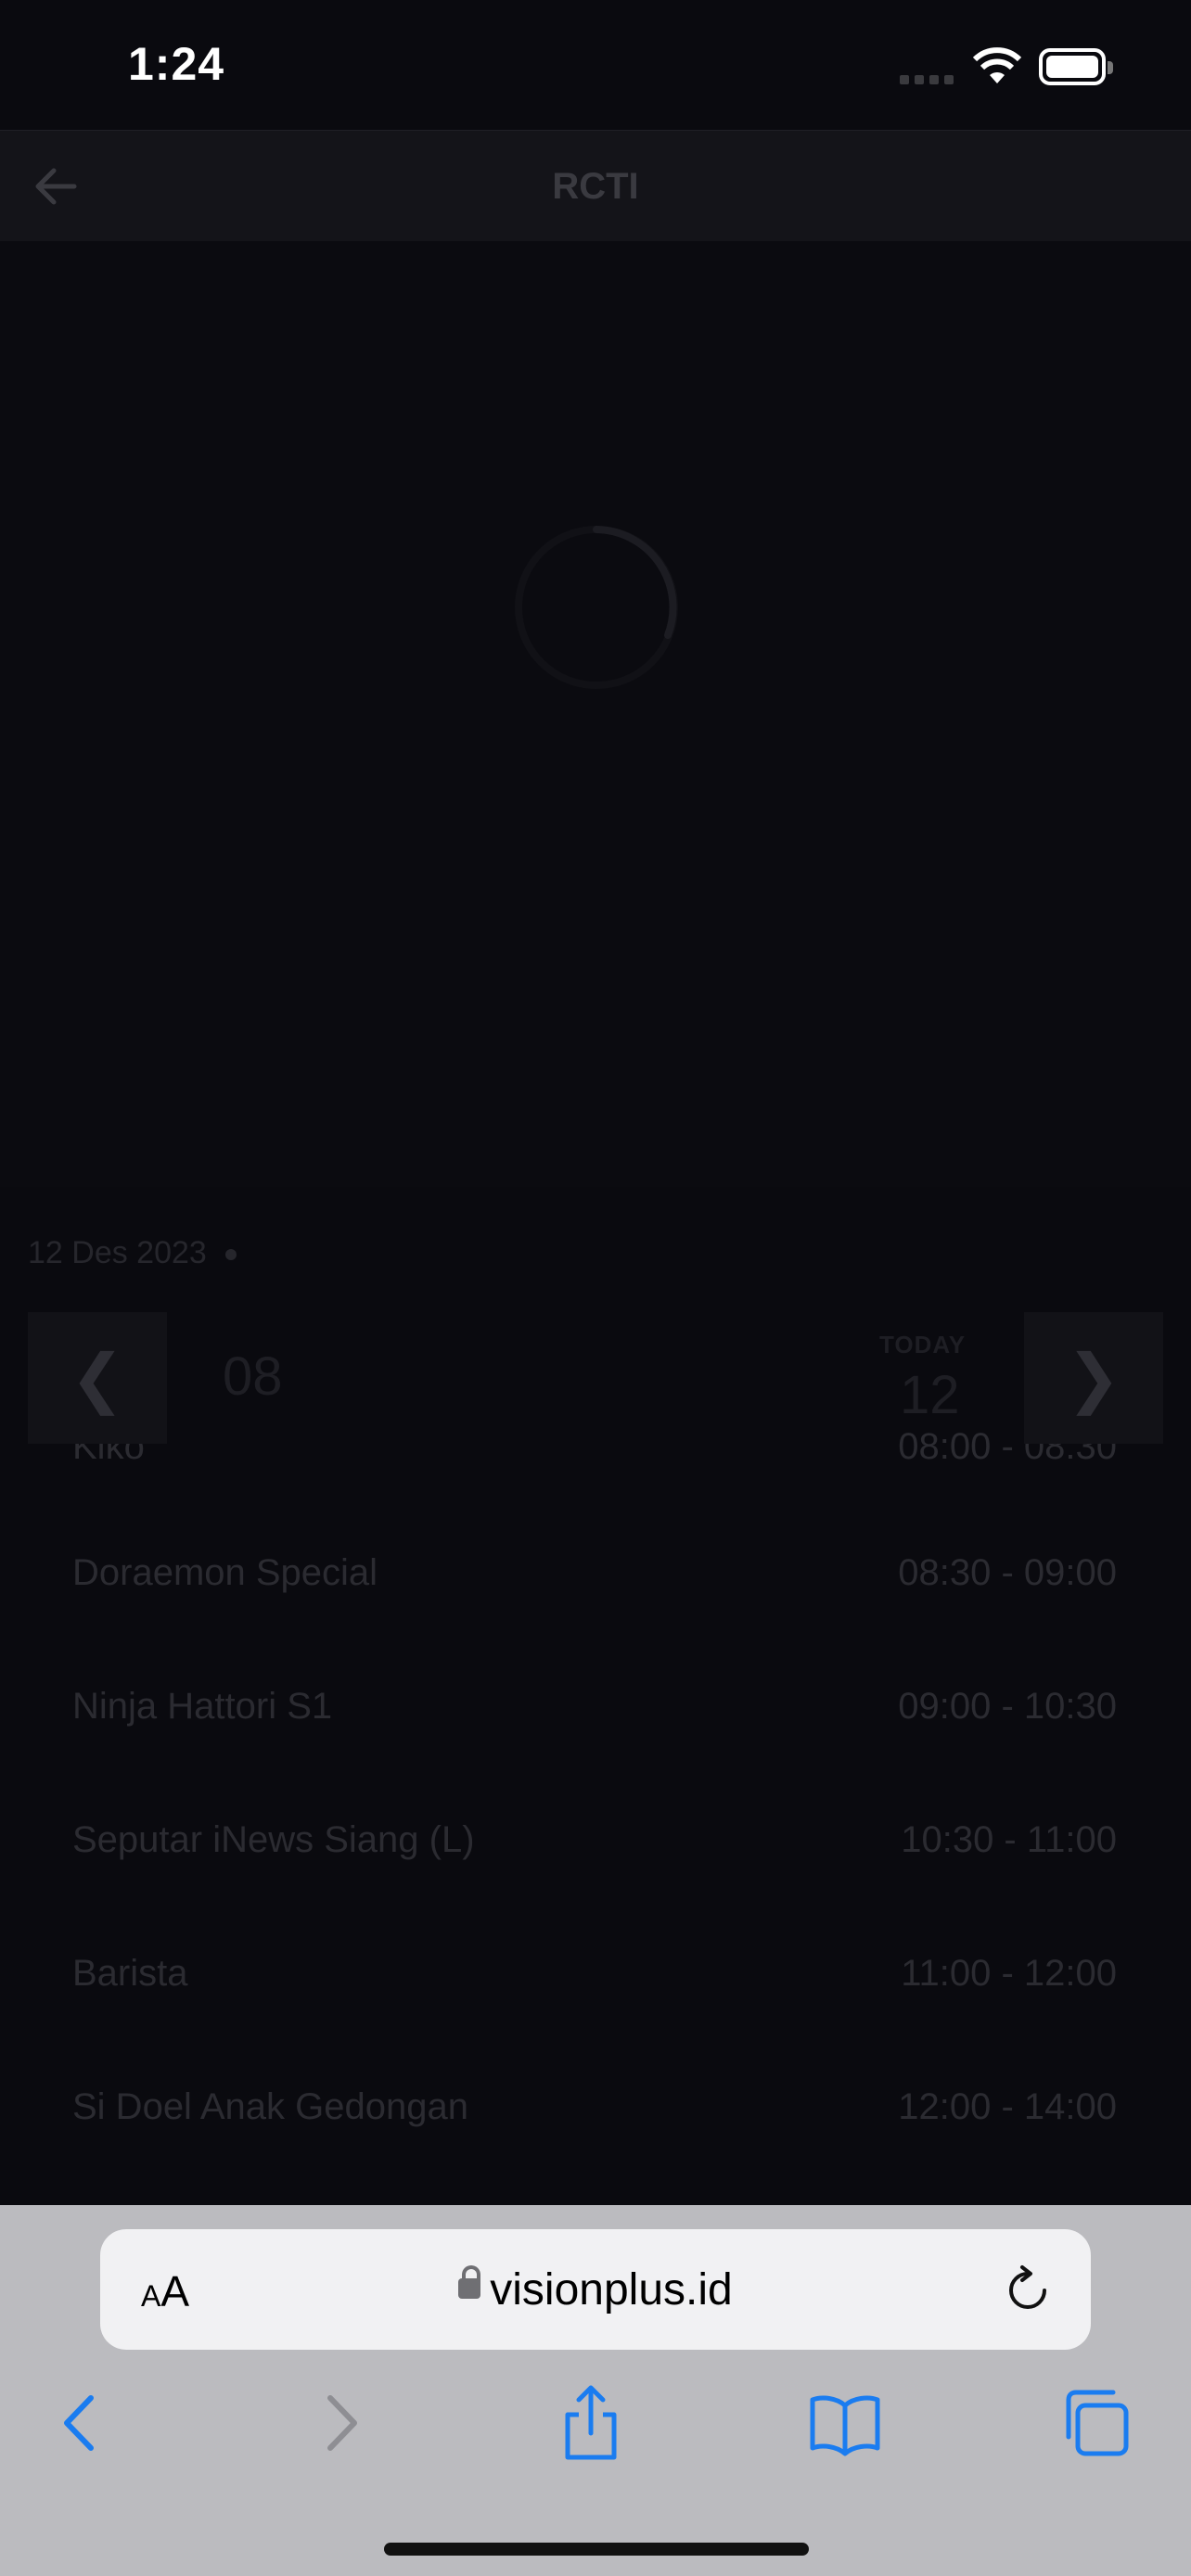 The width and height of the screenshot is (1191, 2576). I want to click on status-bar: 1:24, so click(595, 65).